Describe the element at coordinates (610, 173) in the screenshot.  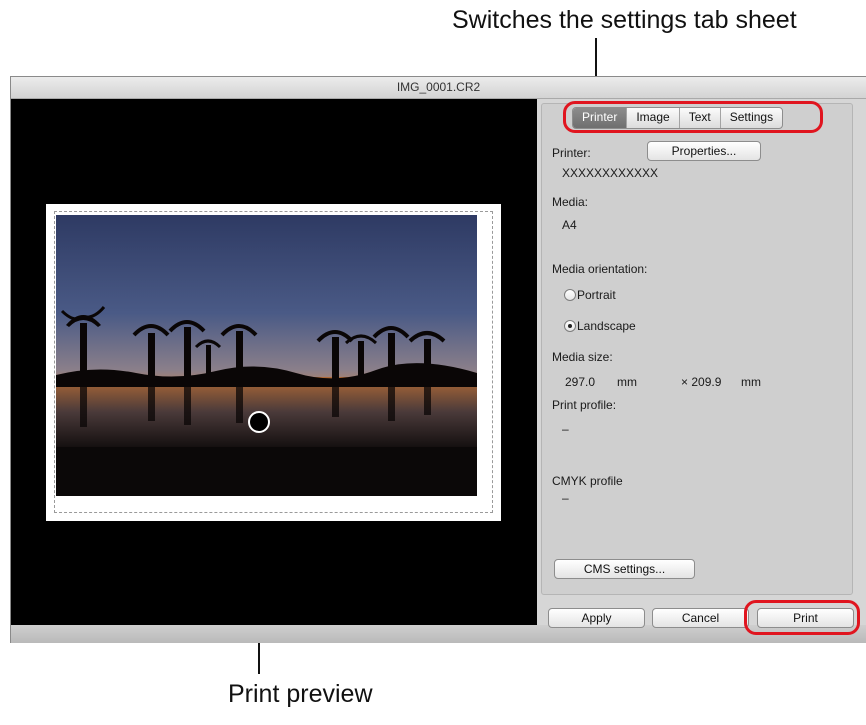
I see `printer-name: XXXXXXXXXXXX` at that location.